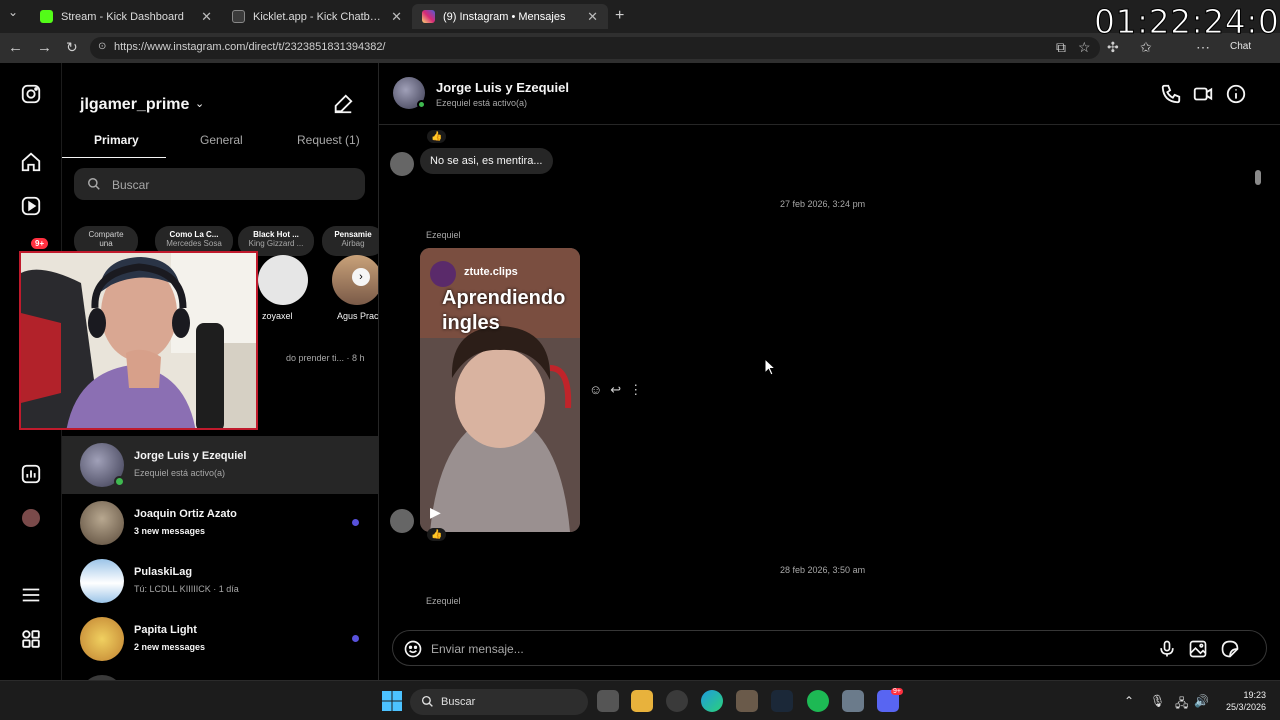 Image resolution: width=1280 pixels, height=720 pixels. What do you see at coordinates (619, 16) in the screenshot?
I see `new-tab-icon: +` at bounding box center [619, 16].